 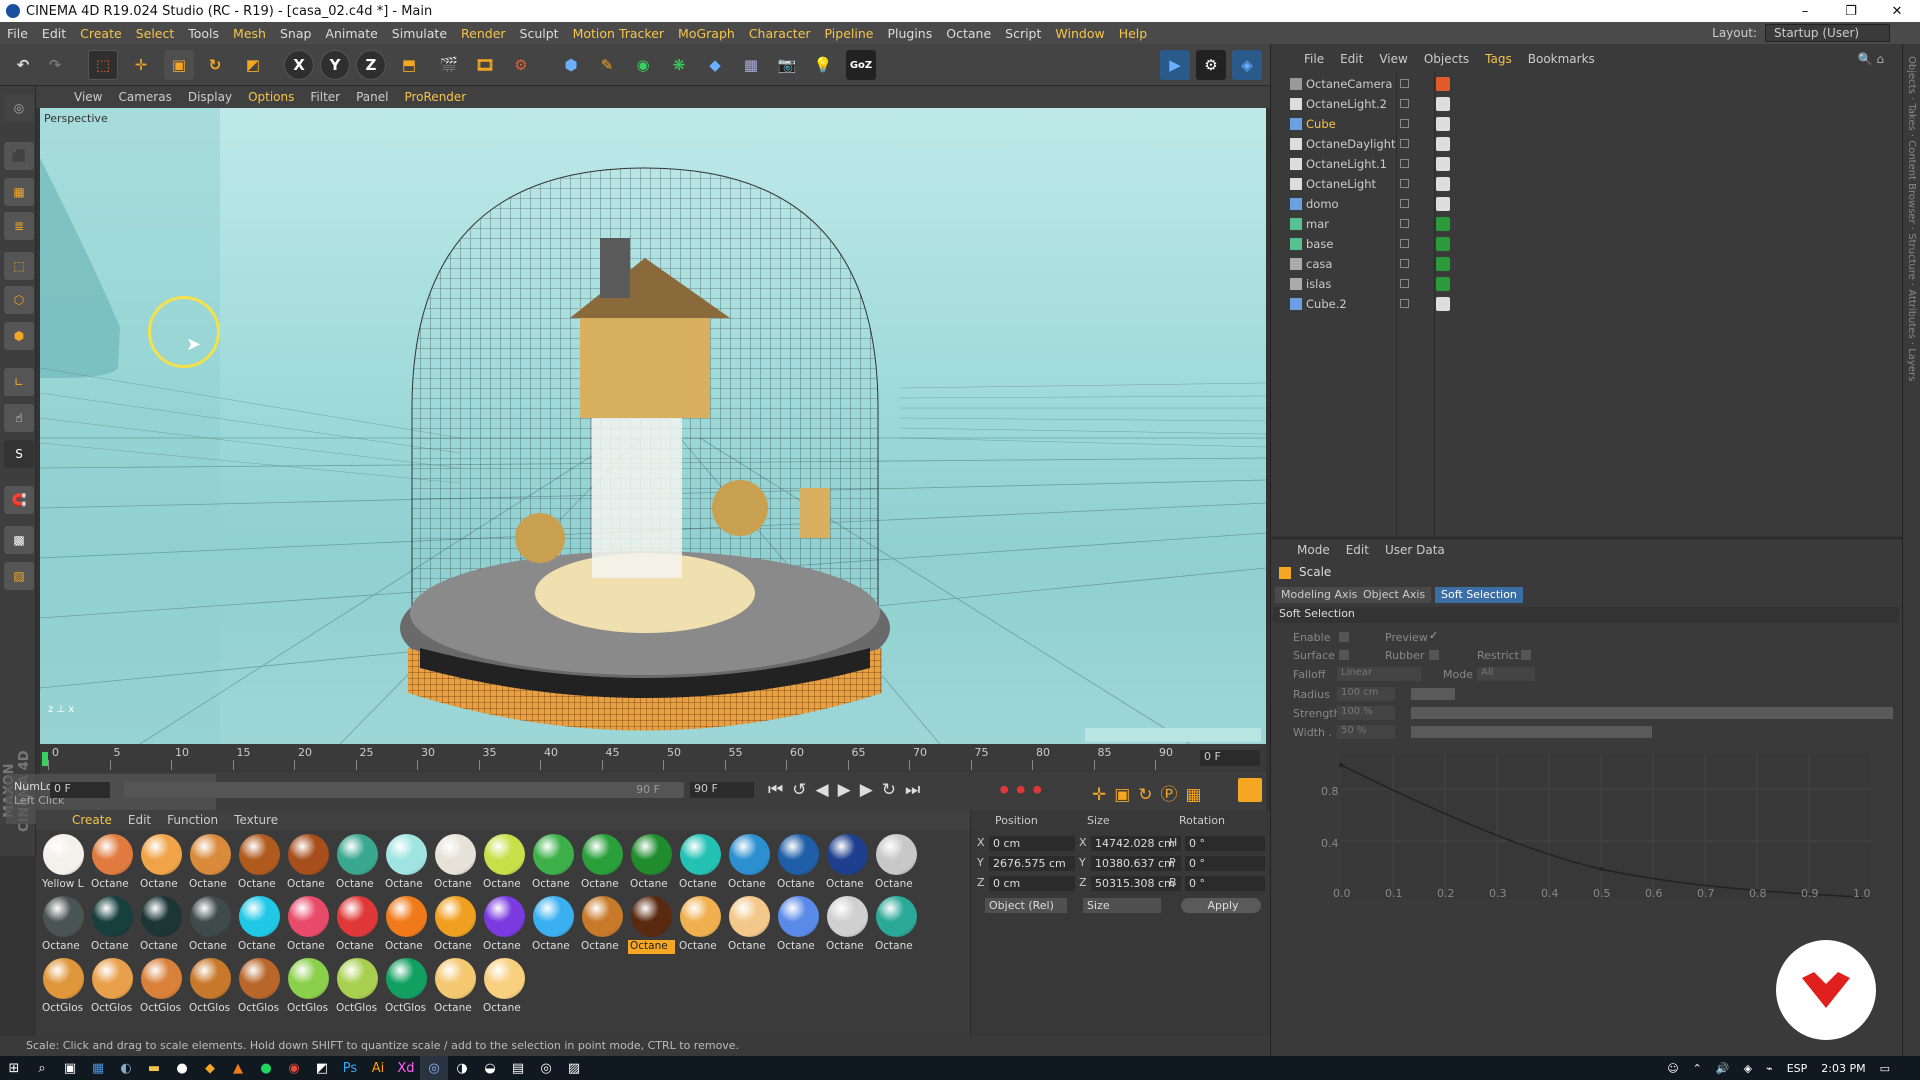 I want to click on texture-mode-icon: ▦, so click(x=19, y=192).